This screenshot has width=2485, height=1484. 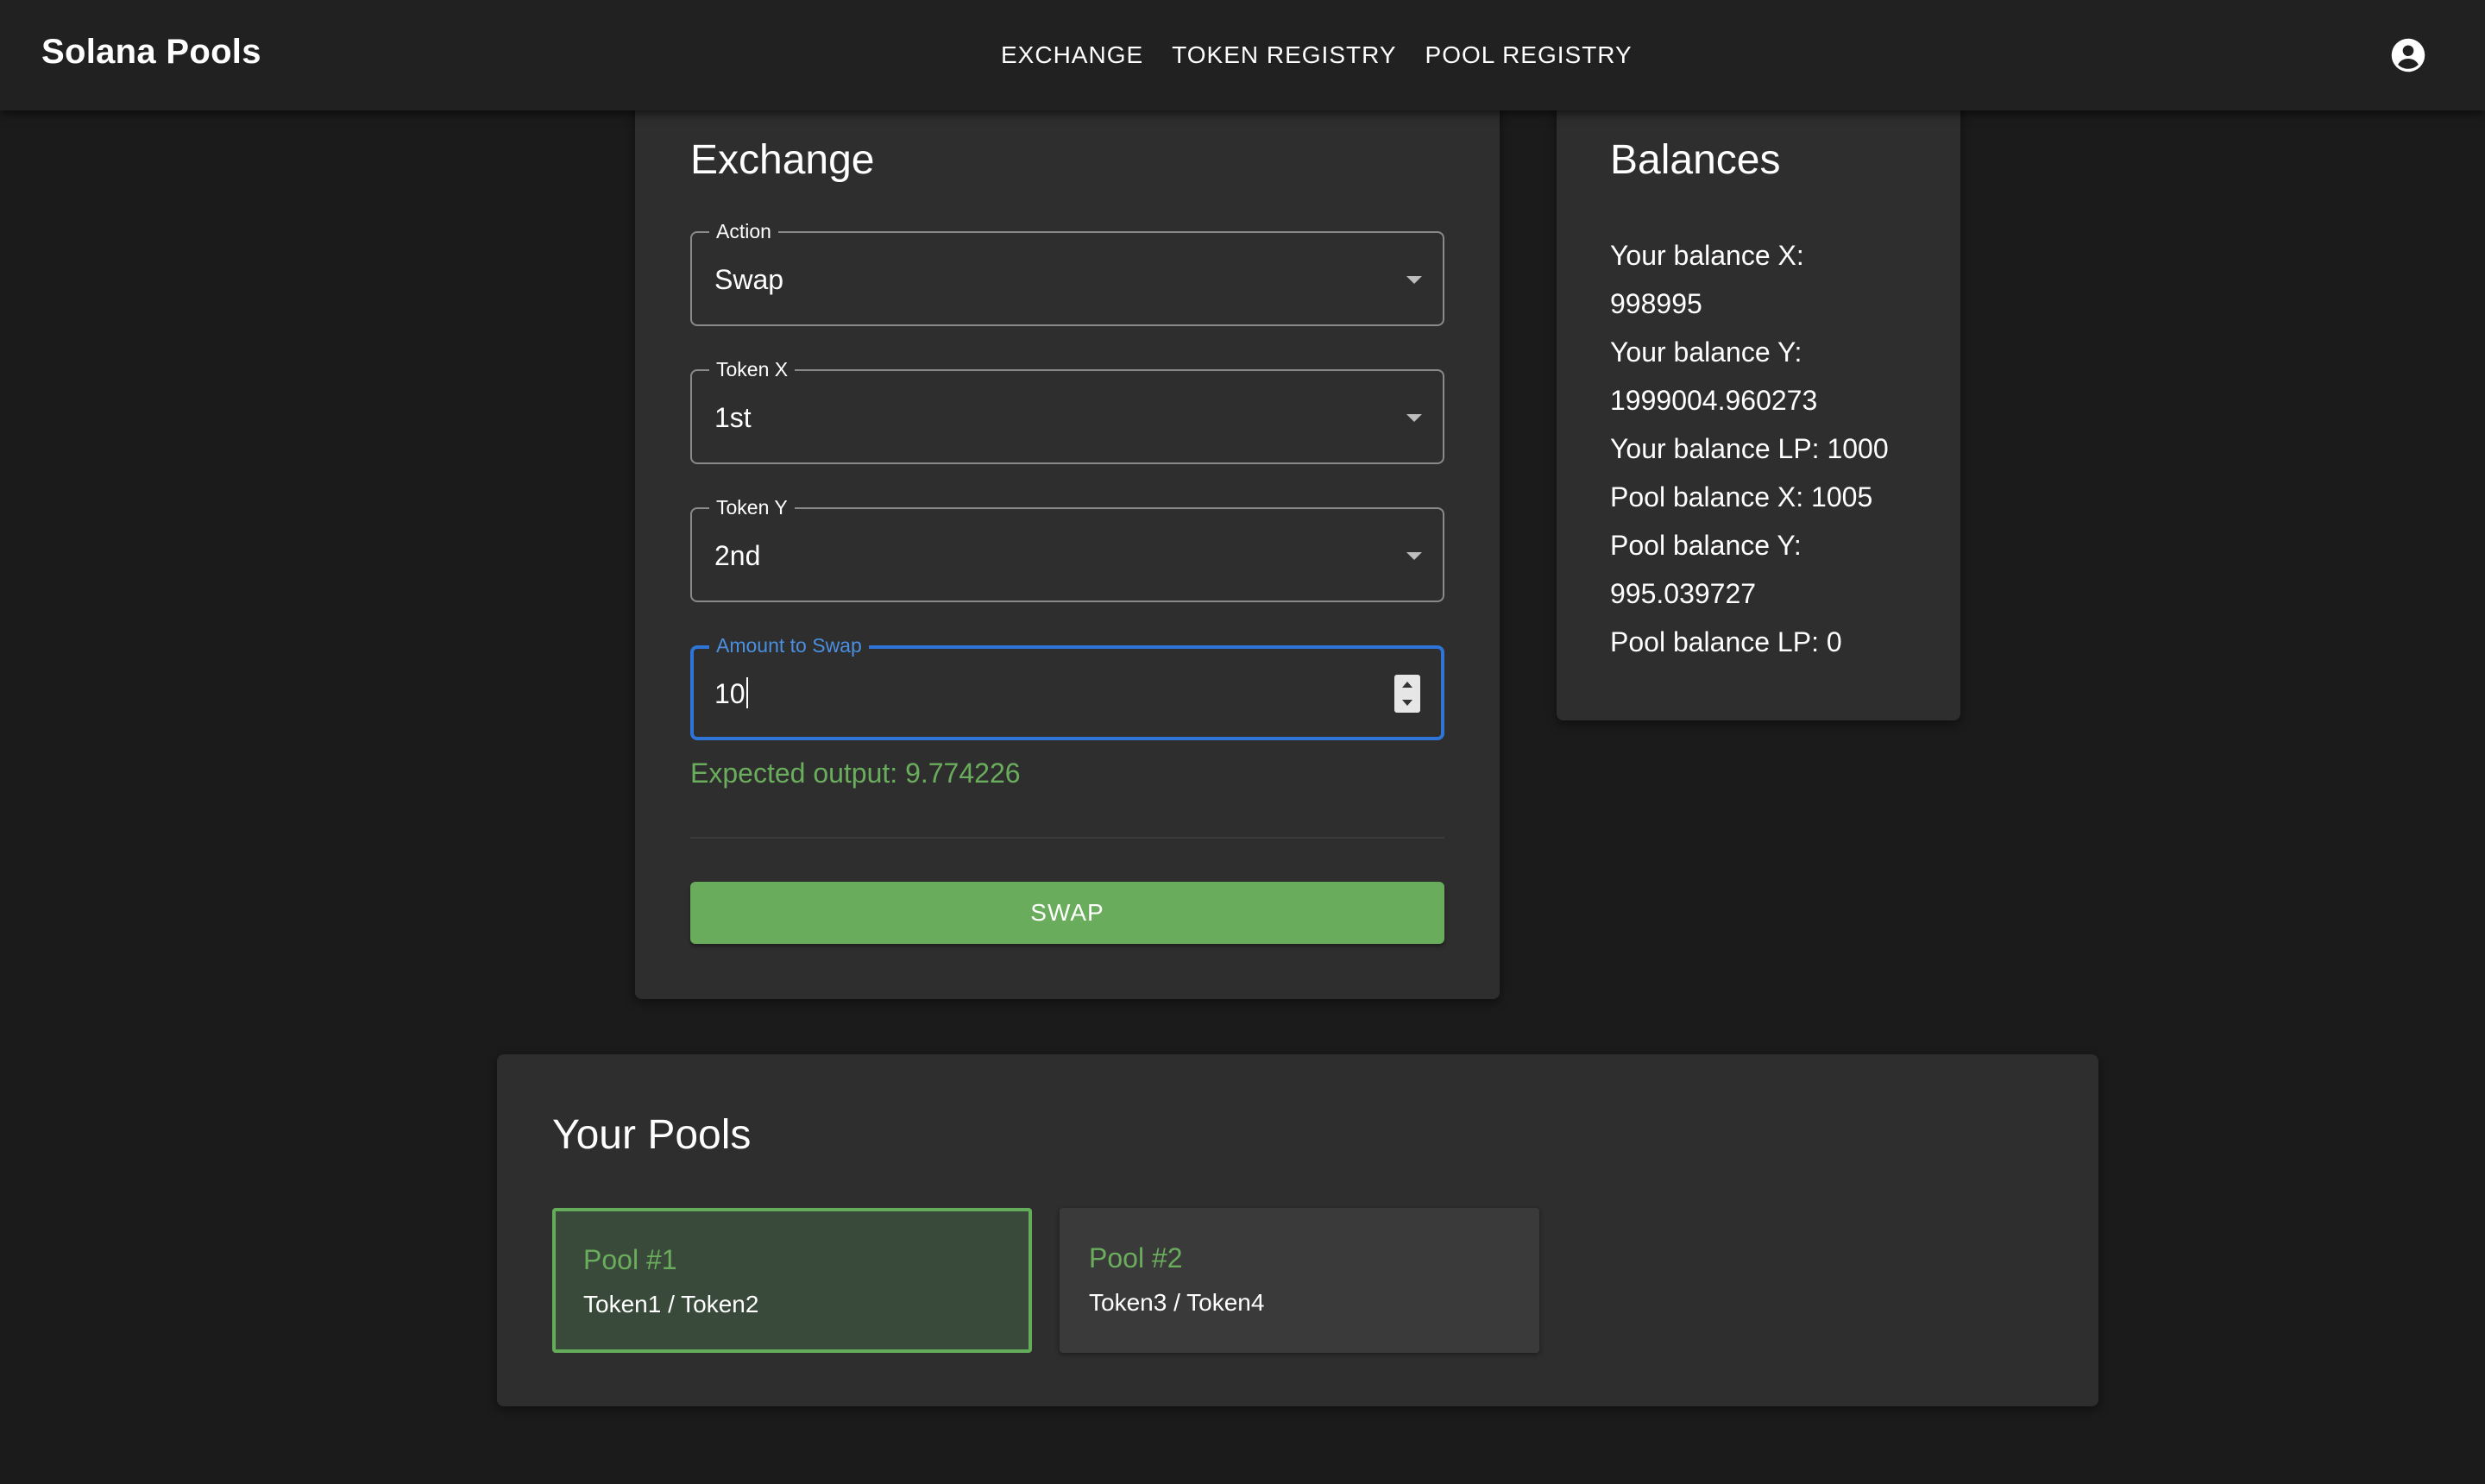 I want to click on stepper-up-icon, so click(x=1407, y=685).